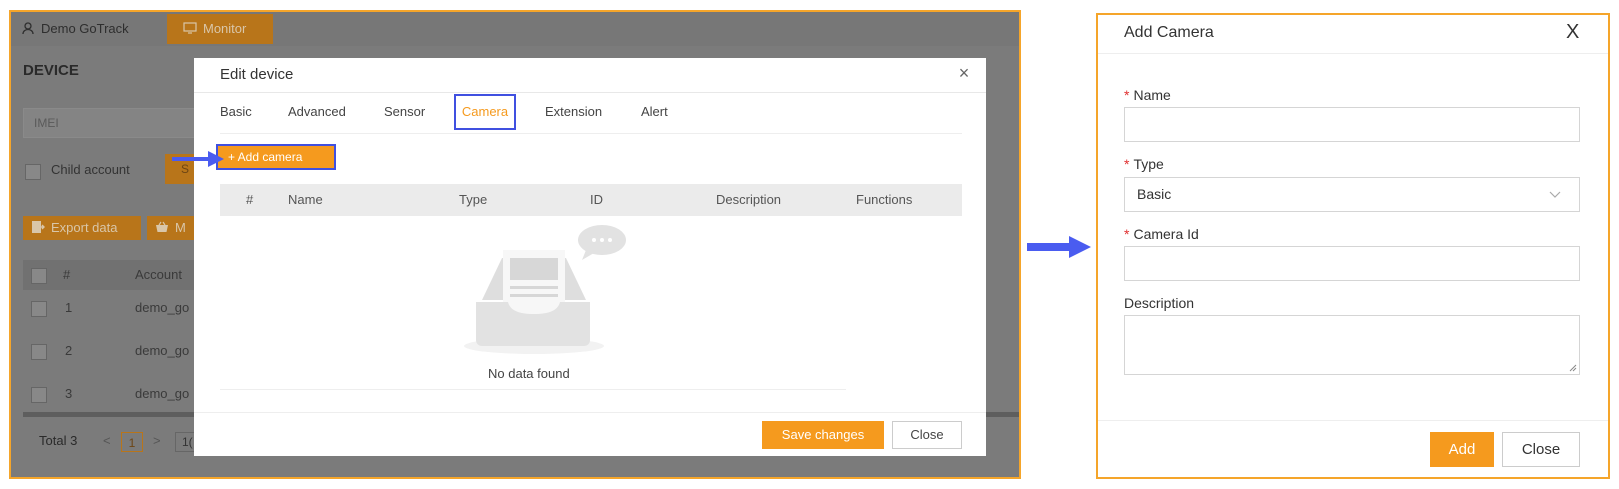  Describe the element at coordinates (1555, 194) in the screenshot. I see `chevron-down-icon` at that location.